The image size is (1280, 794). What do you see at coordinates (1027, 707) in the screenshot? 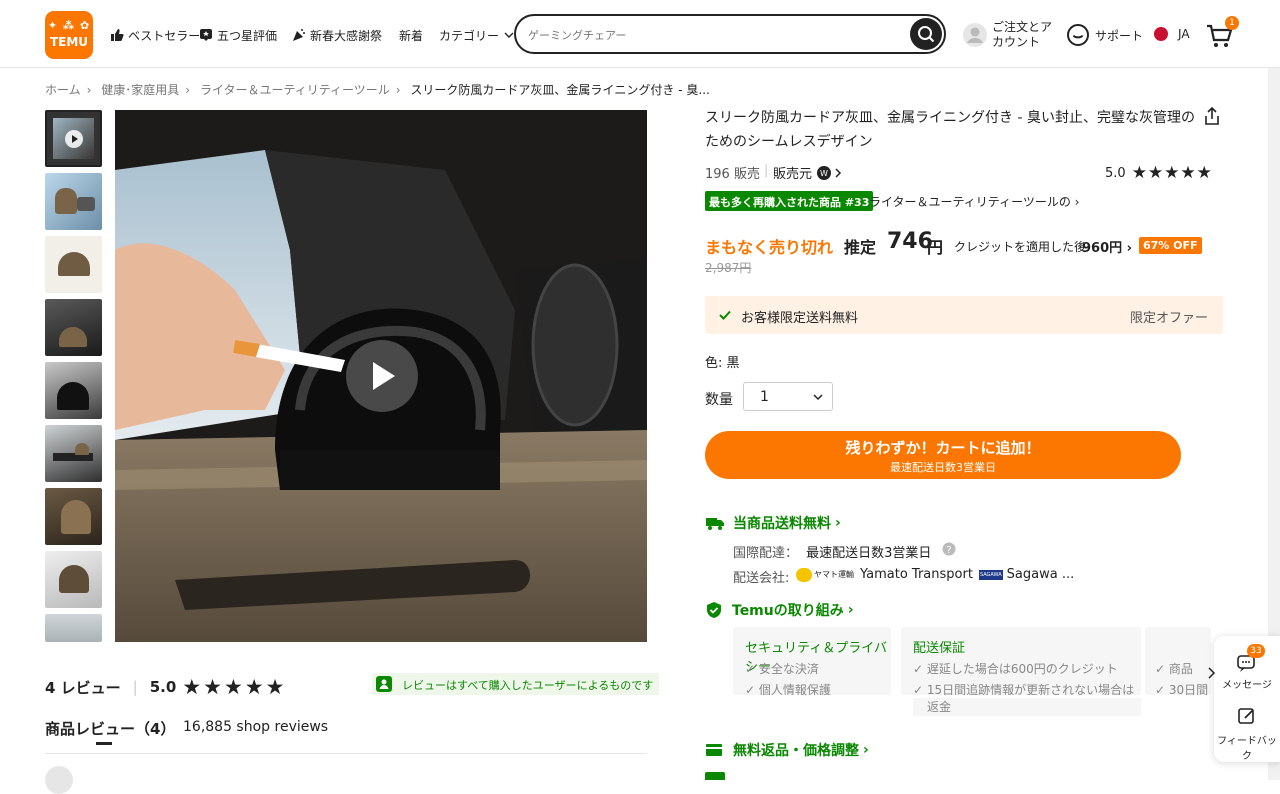
I see `delivery-item-continued: 返金` at bounding box center [1027, 707].